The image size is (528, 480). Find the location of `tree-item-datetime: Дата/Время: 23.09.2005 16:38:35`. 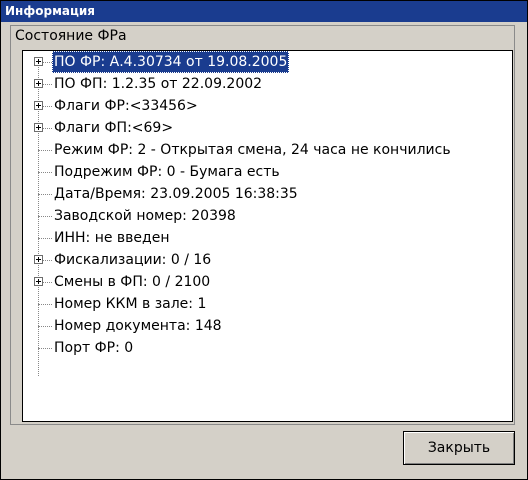

tree-item-datetime: Дата/Время: 23.09.2005 16:38:35 is located at coordinates (267, 194).